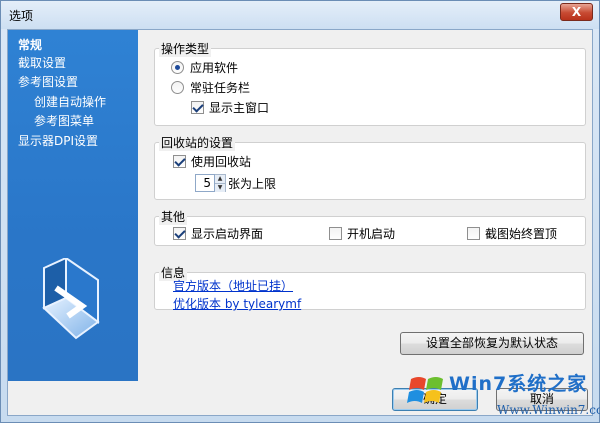 This screenshot has height=423, width=600. I want to click on info-group: 信息 官方版本（地址已挂） 优化版本 by tylearymf, so click(370, 288).